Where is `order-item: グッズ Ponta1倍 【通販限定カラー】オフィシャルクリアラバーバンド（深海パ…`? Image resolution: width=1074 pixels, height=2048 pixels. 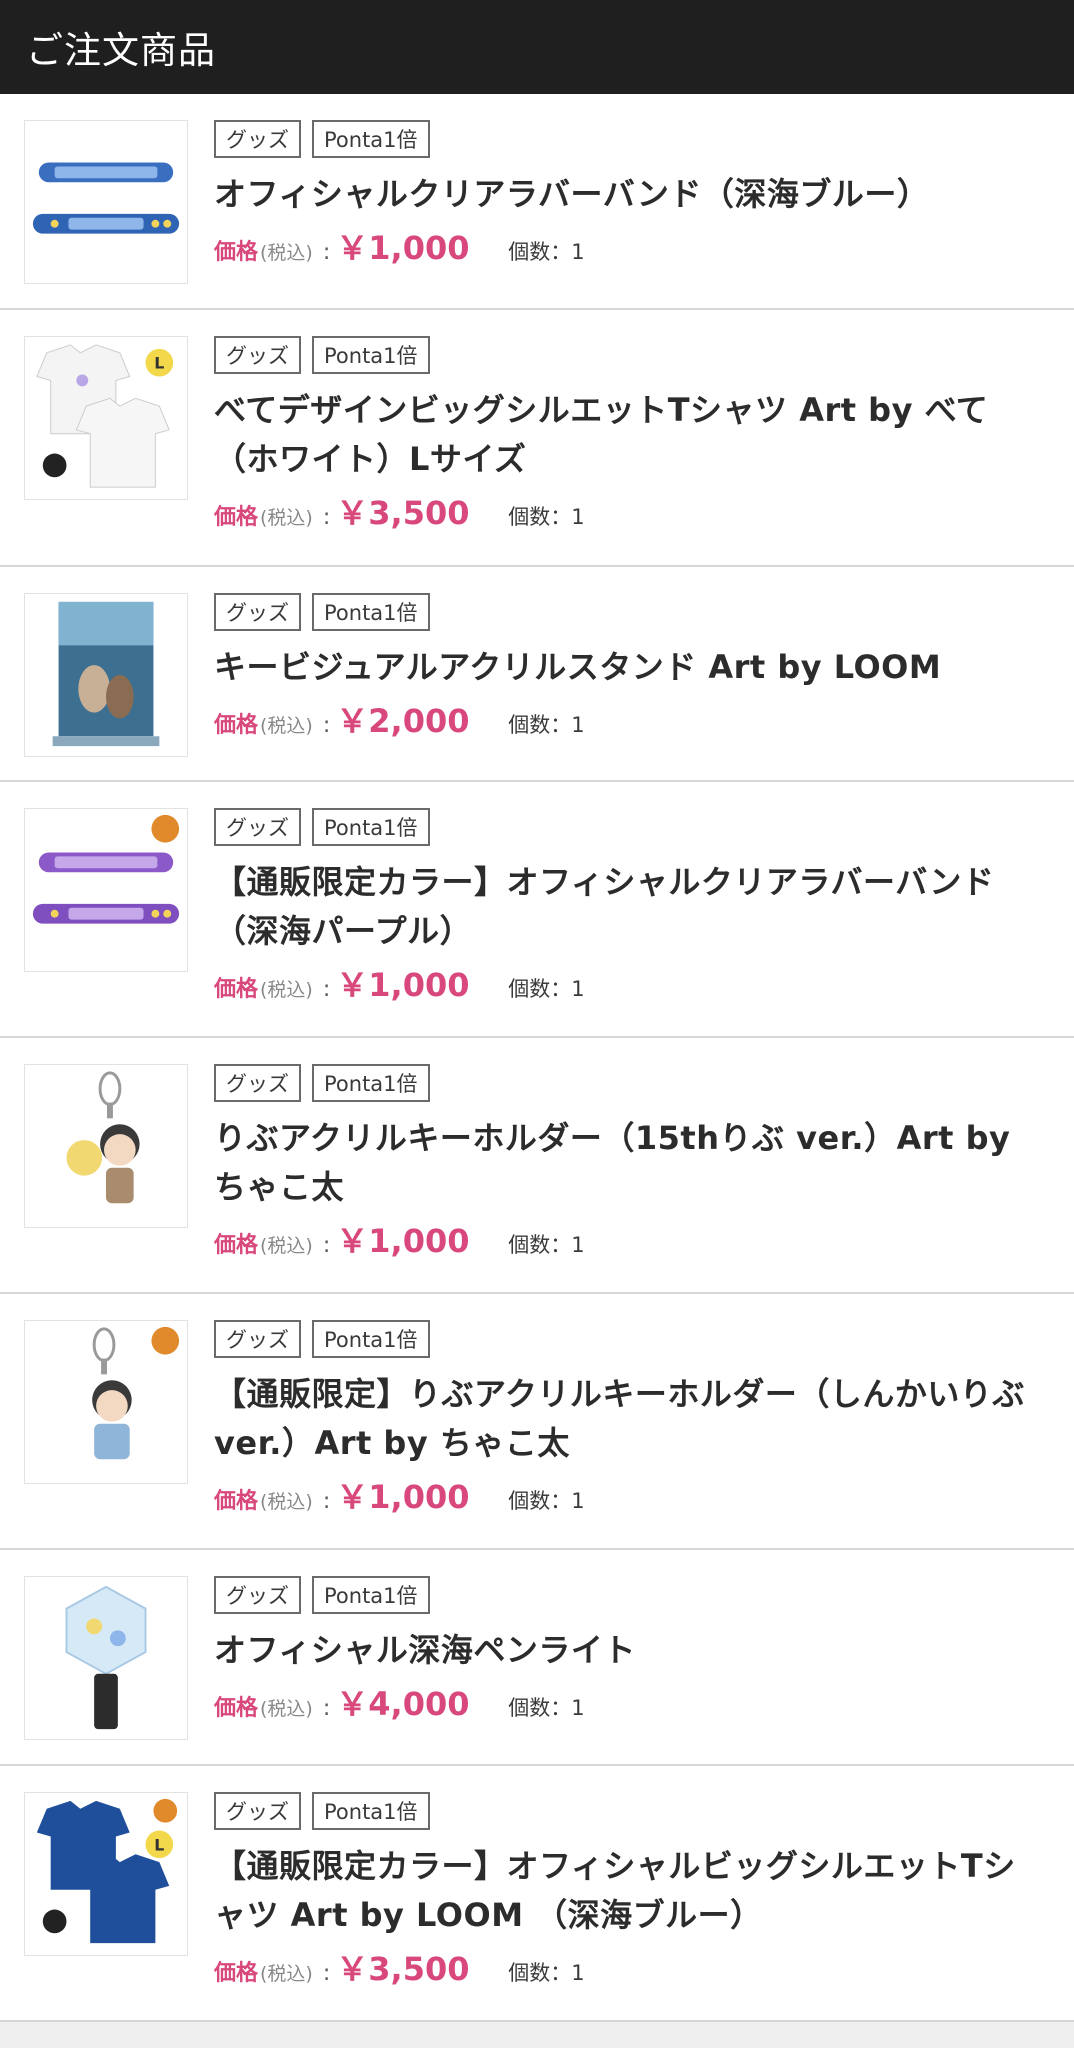
order-item: グッズ Ponta1倍 【通販限定カラー】オフィシャルクリアラバーバンド（深海パ… is located at coordinates (537, 910).